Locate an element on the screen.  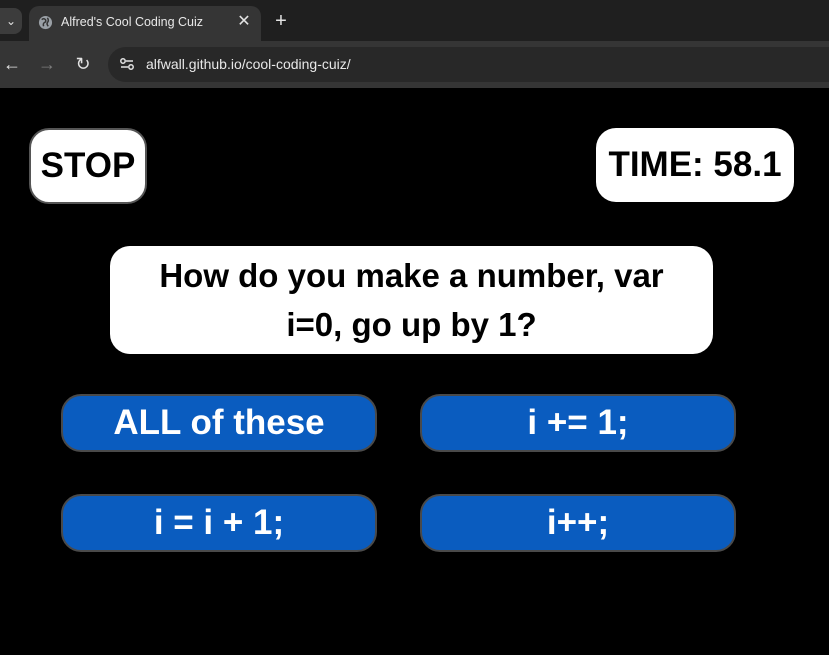
answer-button: ALL of these is located at coordinates (219, 423).